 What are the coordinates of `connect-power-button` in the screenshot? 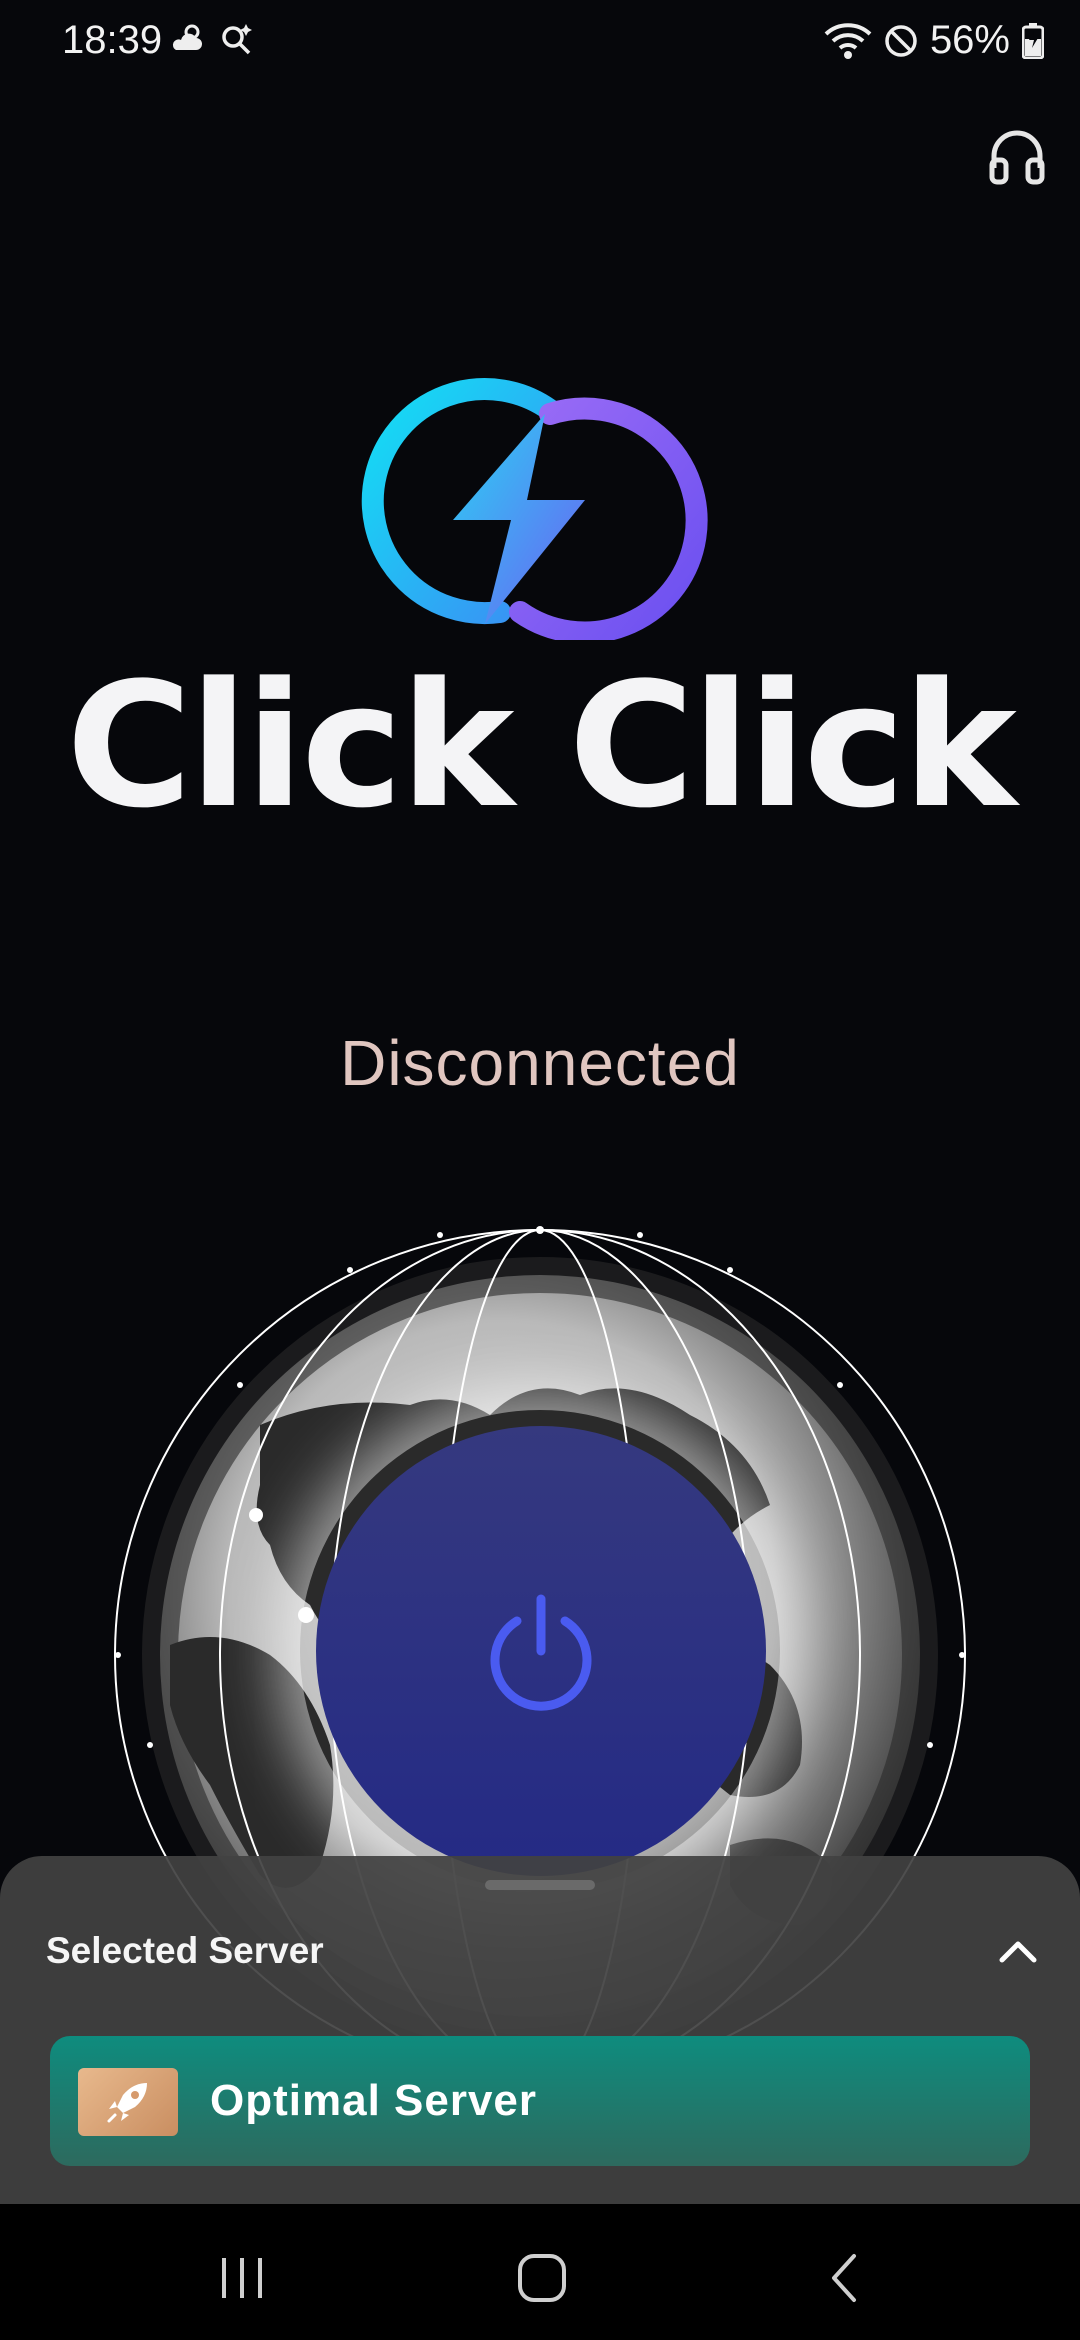 It's located at (541, 1651).